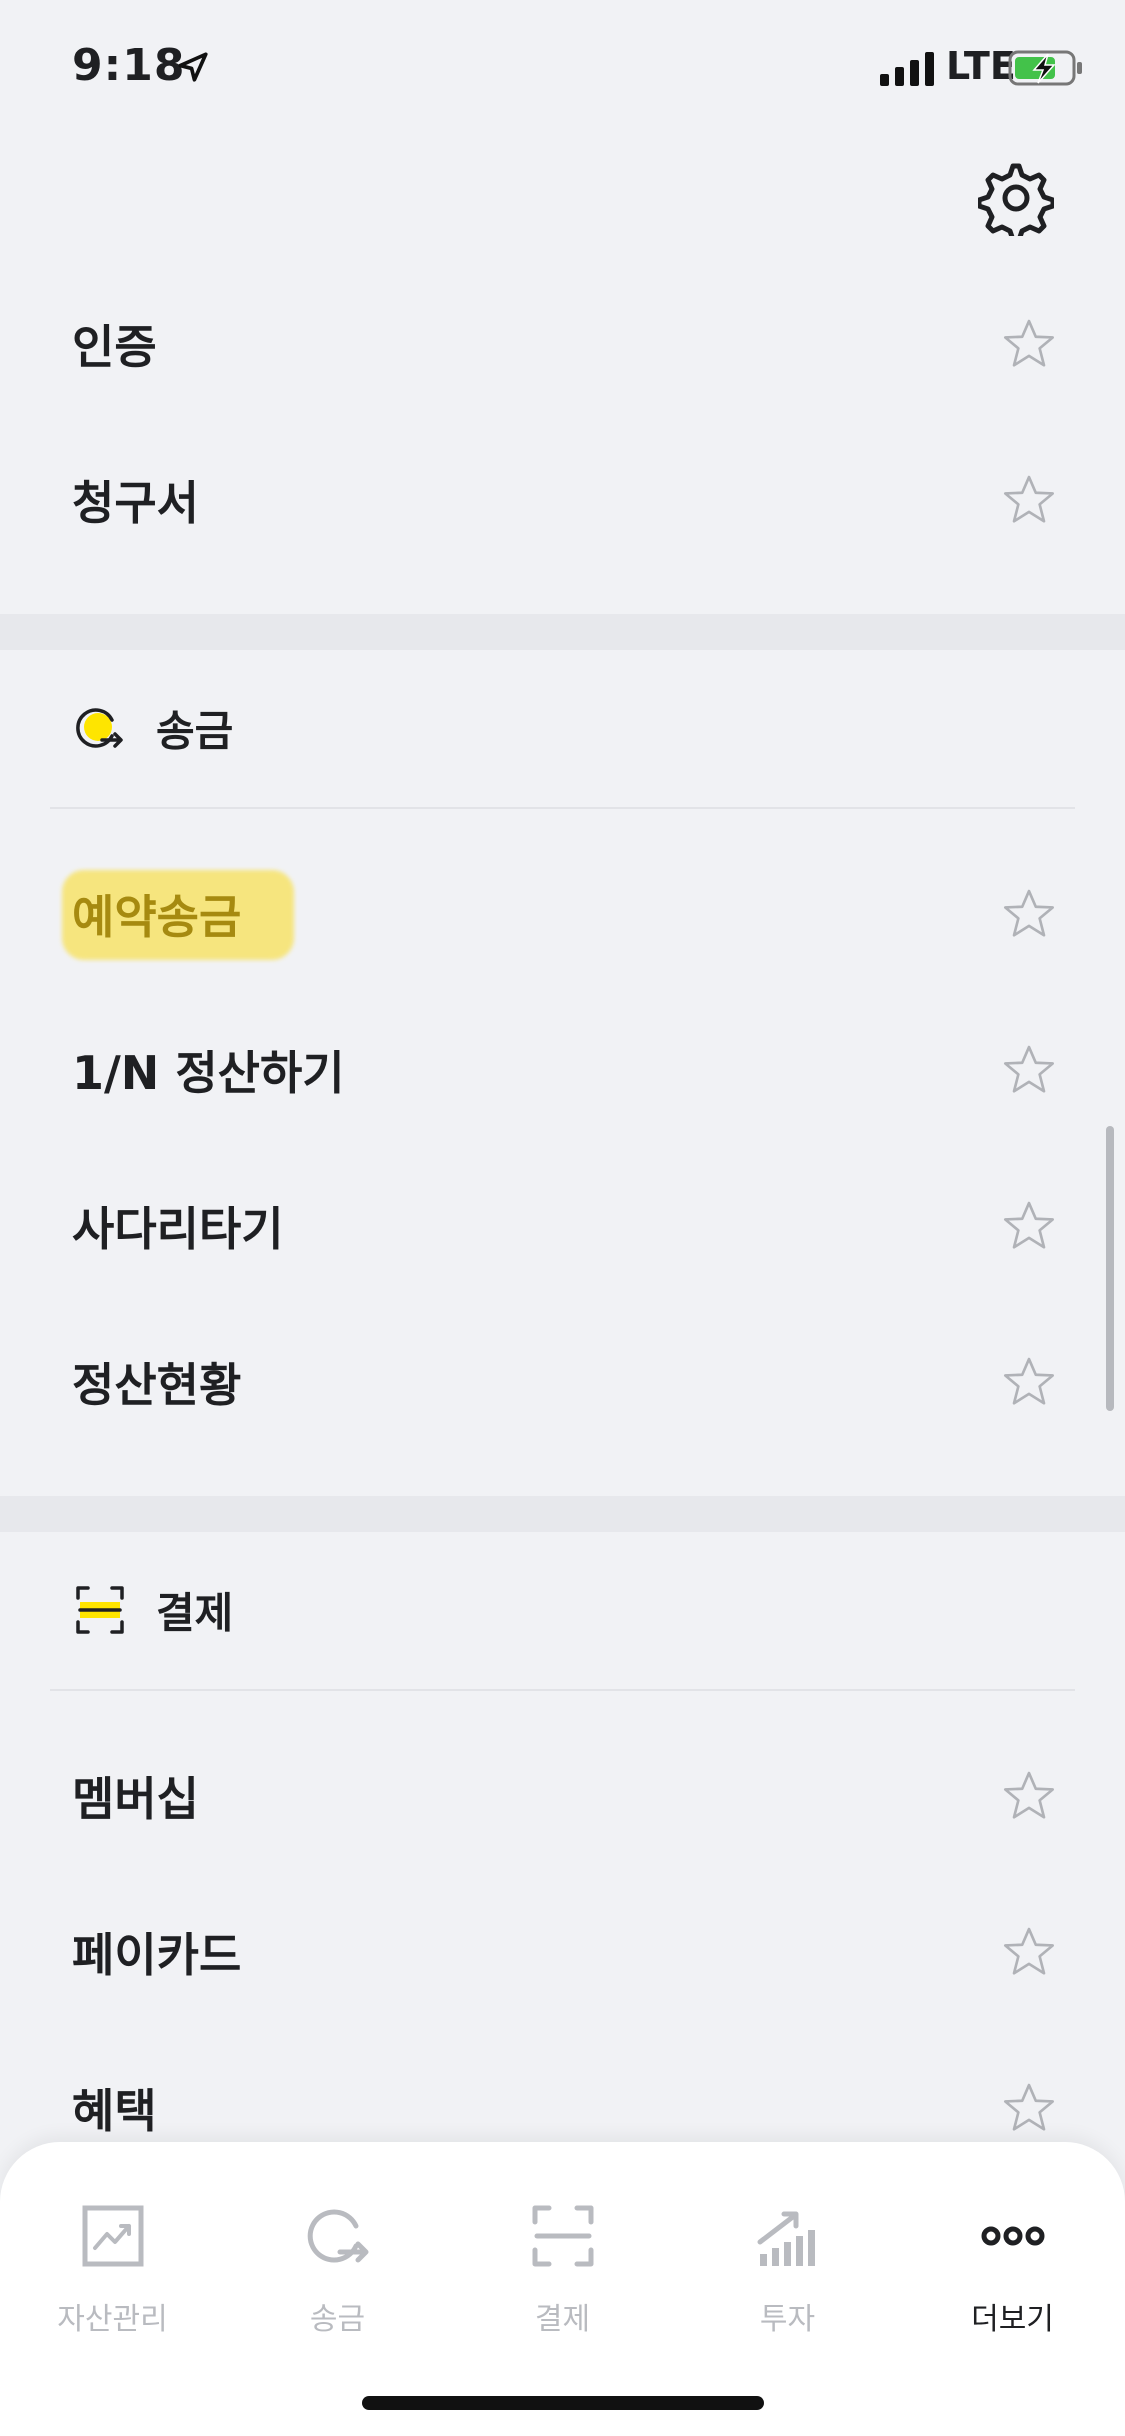 The height and width of the screenshot is (2436, 1125). What do you see at coordinates (562, 1610) in the screenshot?
I see `payment-section-header: 결제` at bounding box center [562, 1610].